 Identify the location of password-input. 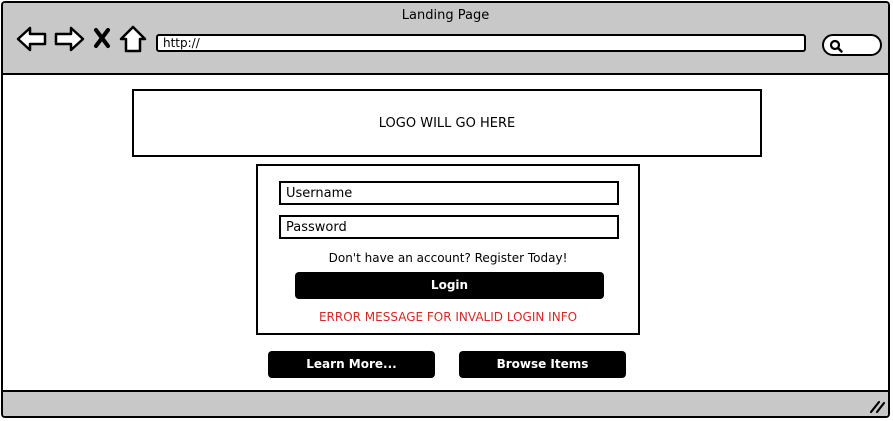
(449, 227).